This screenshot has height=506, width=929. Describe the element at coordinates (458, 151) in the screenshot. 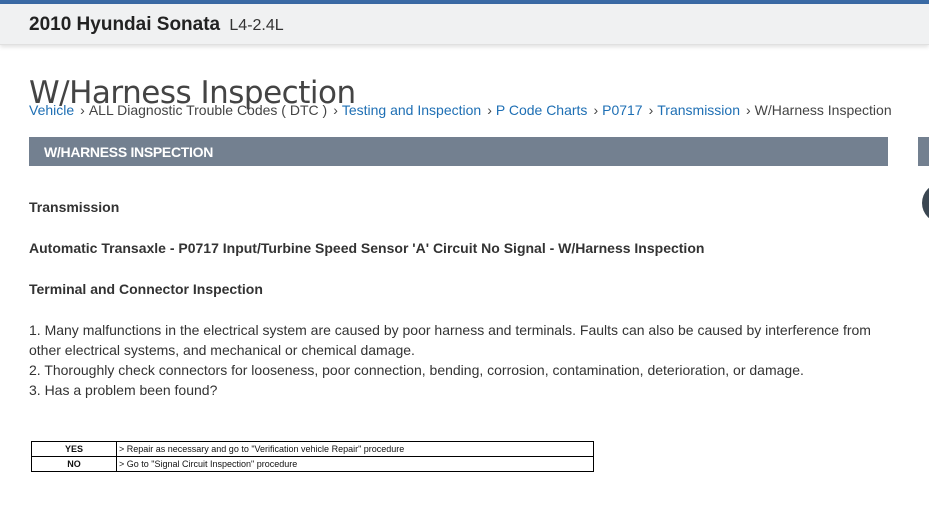

I see `section-header: W/HARNESS INSPECTION` at that location.